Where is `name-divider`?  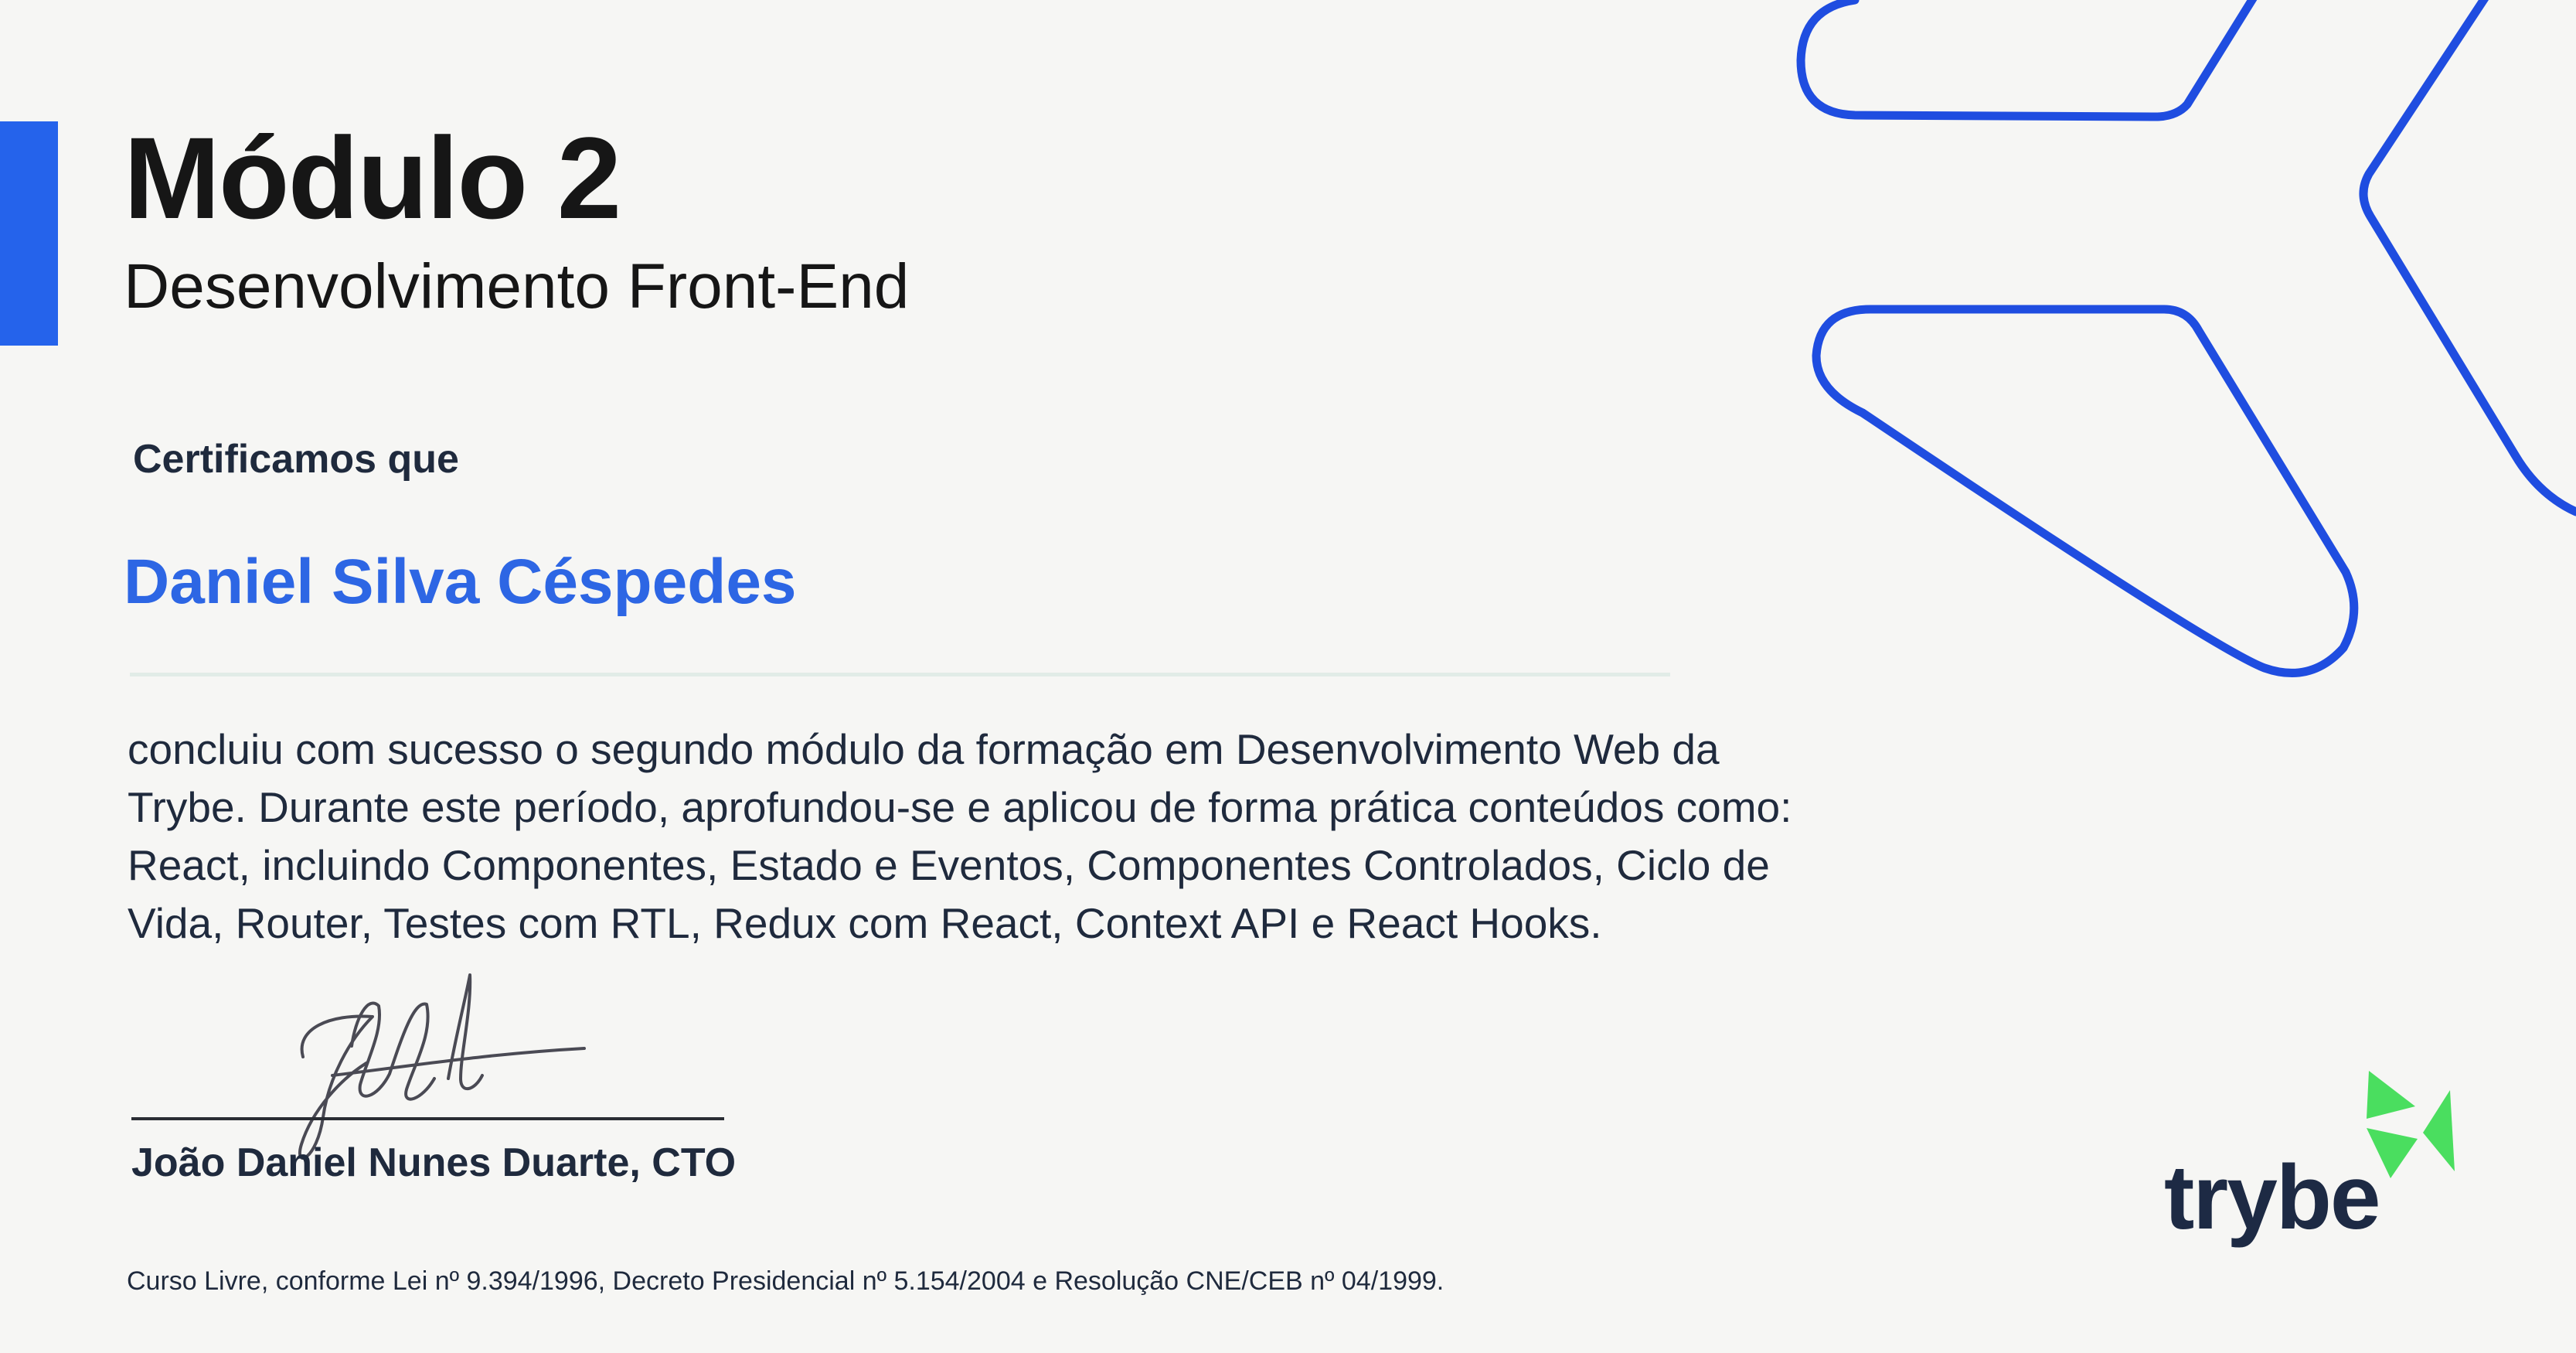
name-divider is located at coordinates (900, 674).